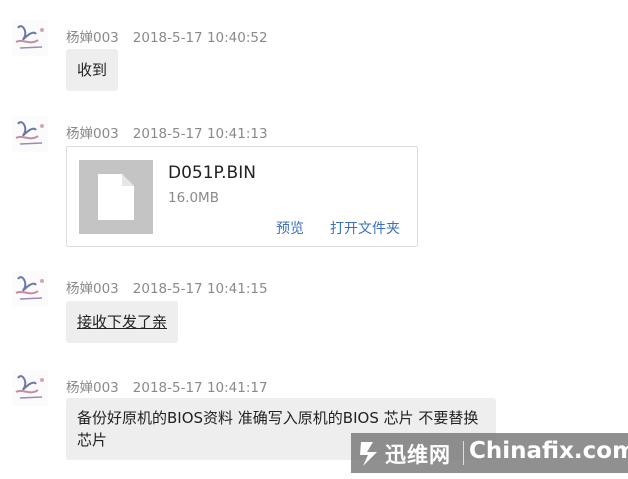 The width and height of the screenshot is (628, 479). Describe the element at coordinates (242, 196) in the screenshot. I see `file-card: D051P.BIN 16.0MB 预览 打开文件夹` at that location.